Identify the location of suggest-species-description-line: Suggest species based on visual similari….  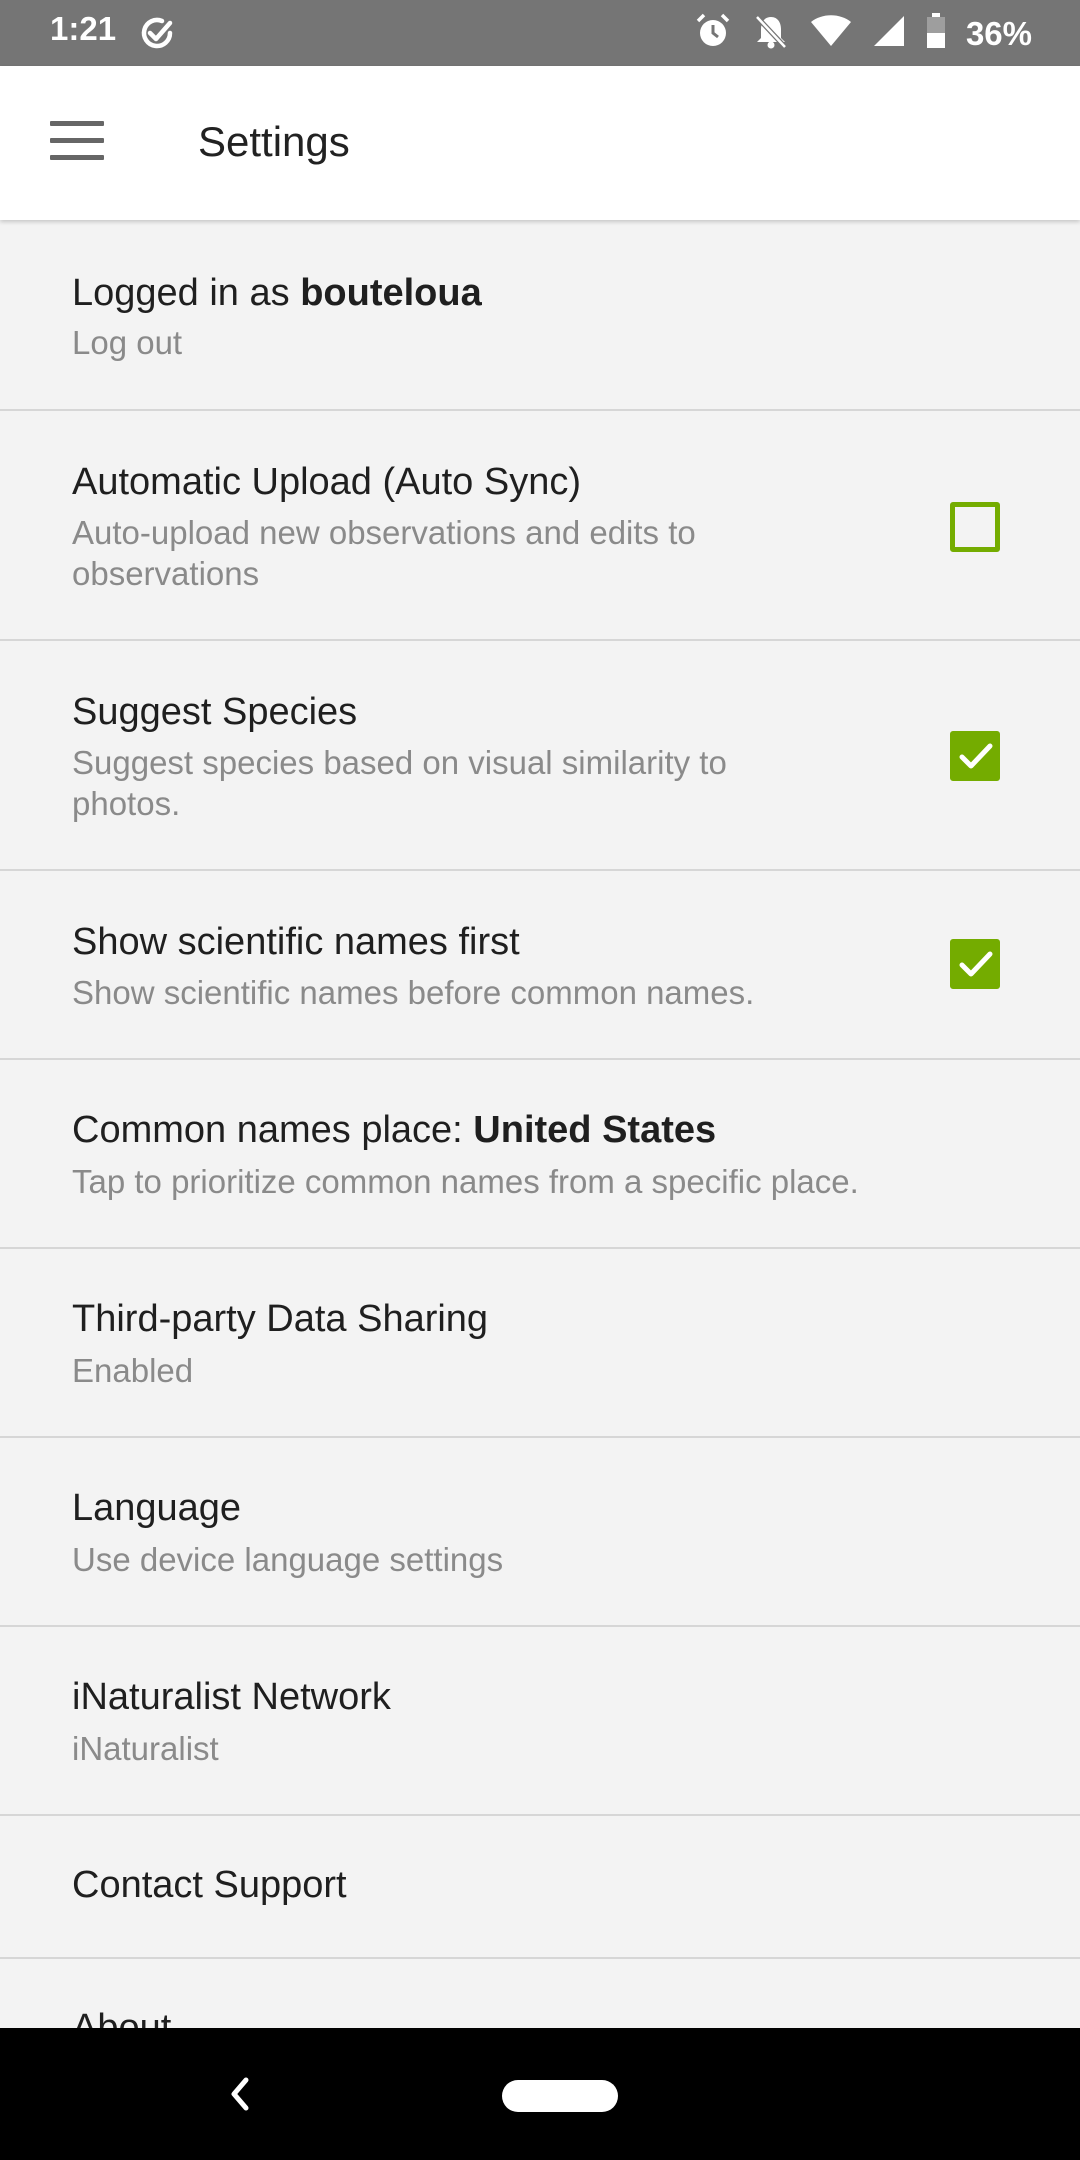
(399, 762).